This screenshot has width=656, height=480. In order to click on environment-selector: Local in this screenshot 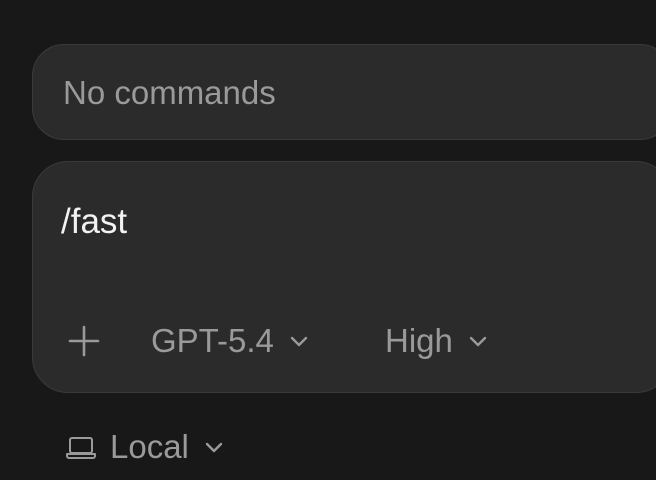, I will do `click(145, 447)`.